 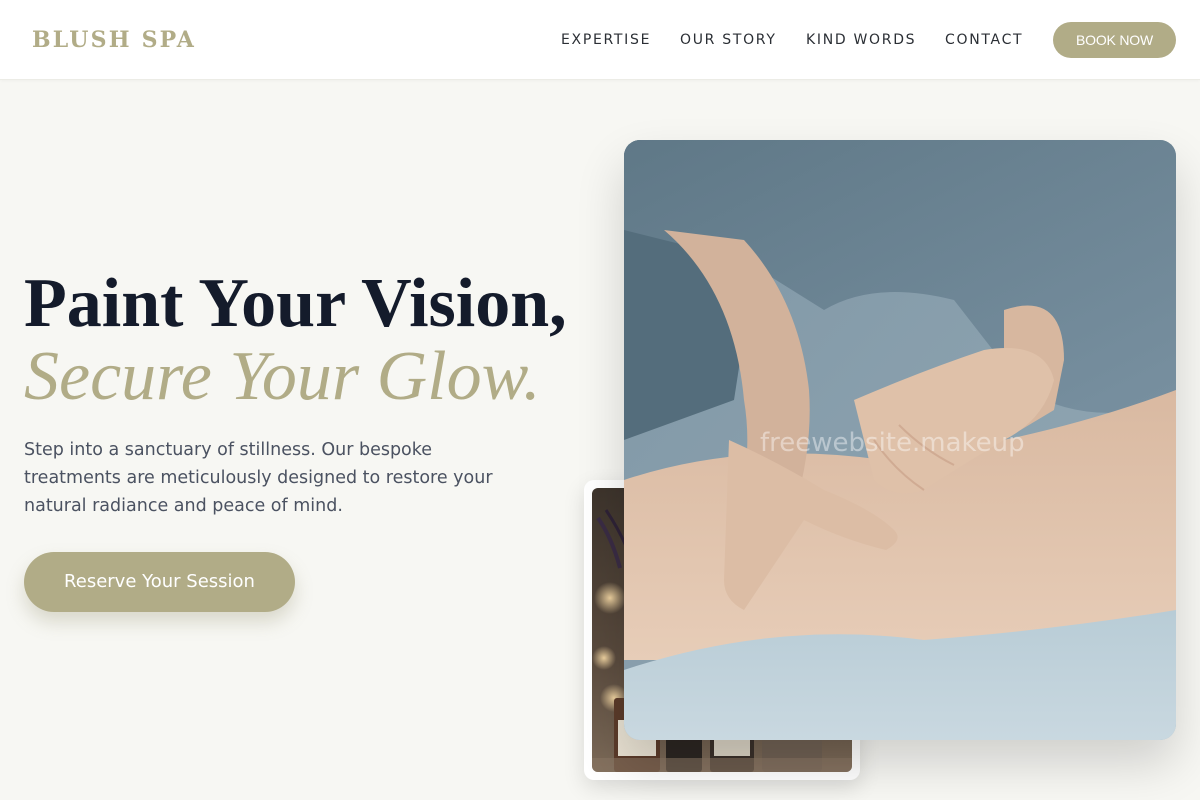 What do you see at coordinates (861, 40) in the screenshot?
I see `nav-link-kind-words: KIND WORDS` at bounding box center [861, 40].